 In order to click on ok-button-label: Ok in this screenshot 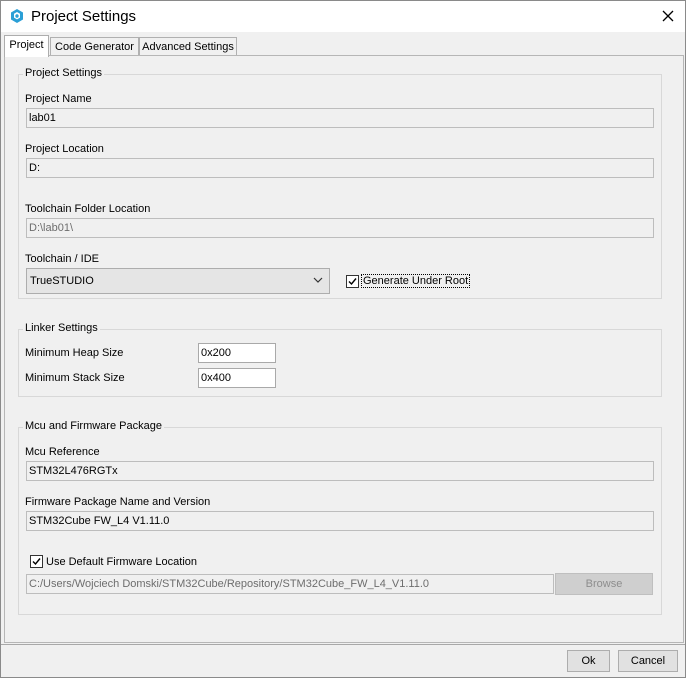, I will do `click(588, 661)`.